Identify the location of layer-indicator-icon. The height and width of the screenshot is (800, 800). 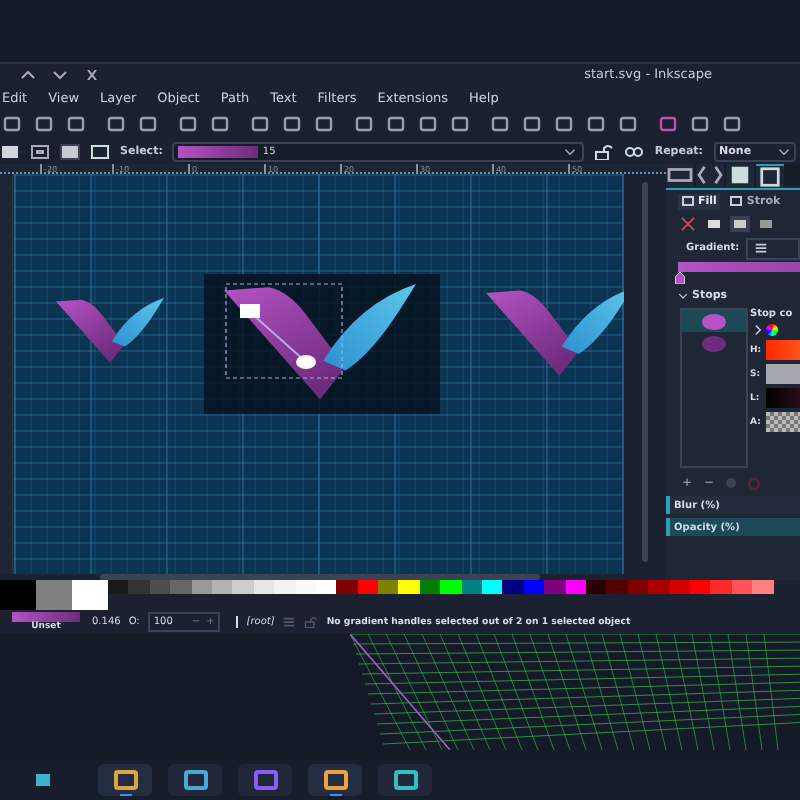
(237, 622).